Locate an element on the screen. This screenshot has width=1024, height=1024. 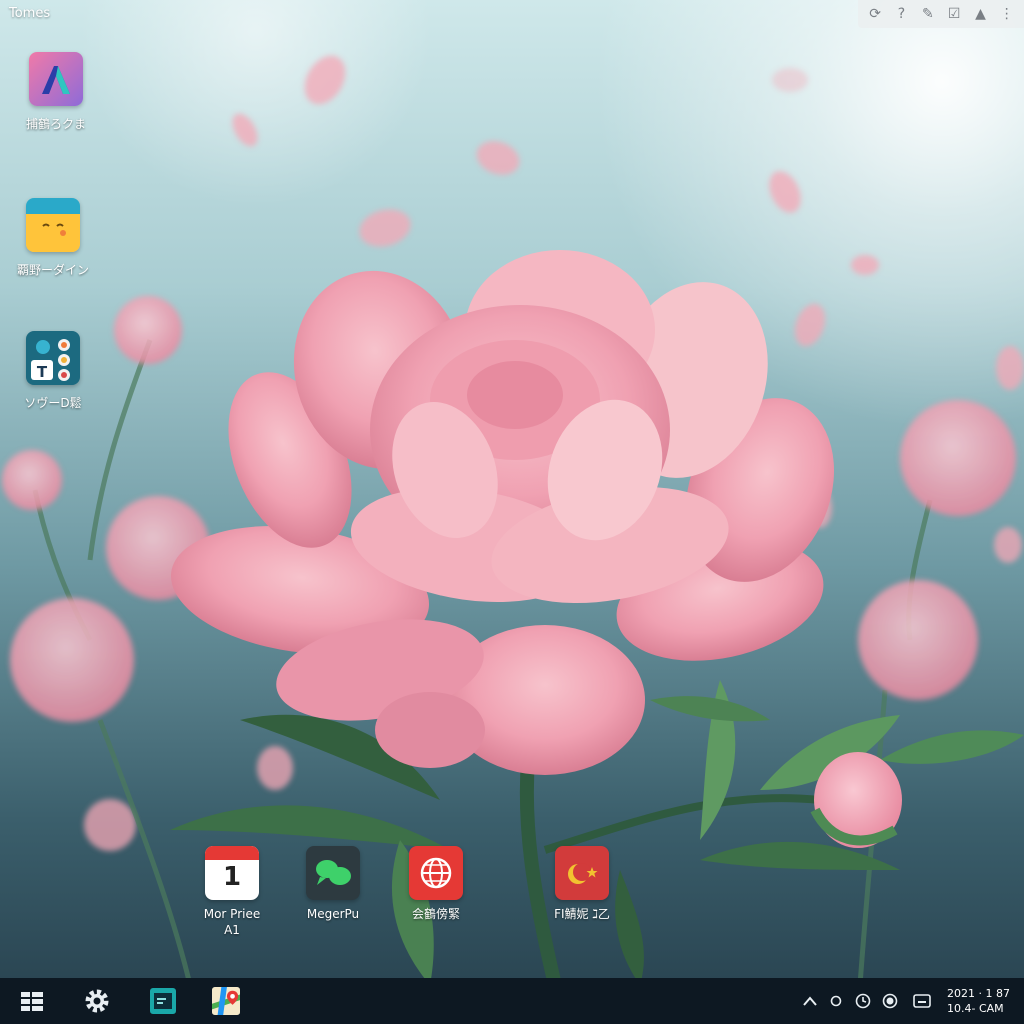
record-status-icon is located at coordinates (890, 1001).